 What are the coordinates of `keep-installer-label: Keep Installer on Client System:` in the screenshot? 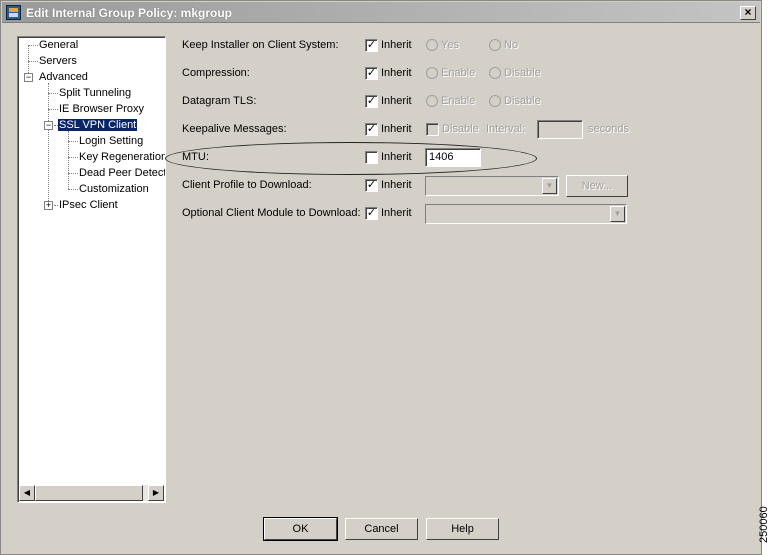 It's located at (260, 45).